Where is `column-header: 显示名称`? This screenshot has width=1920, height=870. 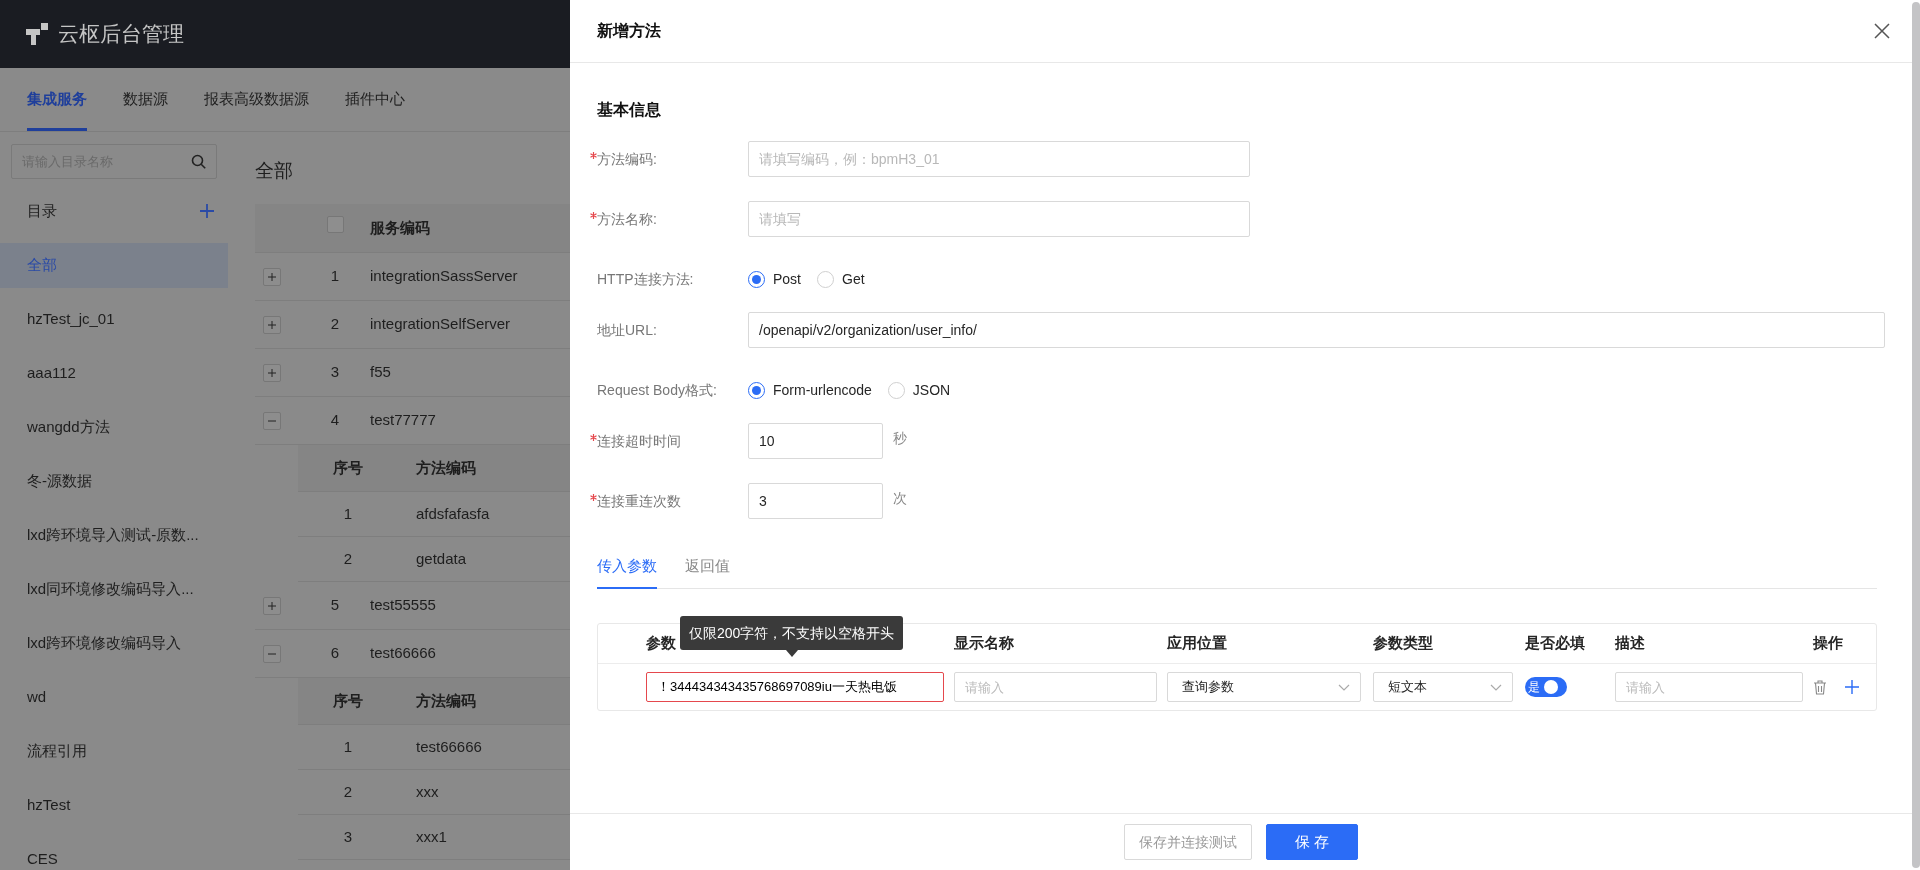
column-header: 显示名称 is located at coordinates (984, 643).